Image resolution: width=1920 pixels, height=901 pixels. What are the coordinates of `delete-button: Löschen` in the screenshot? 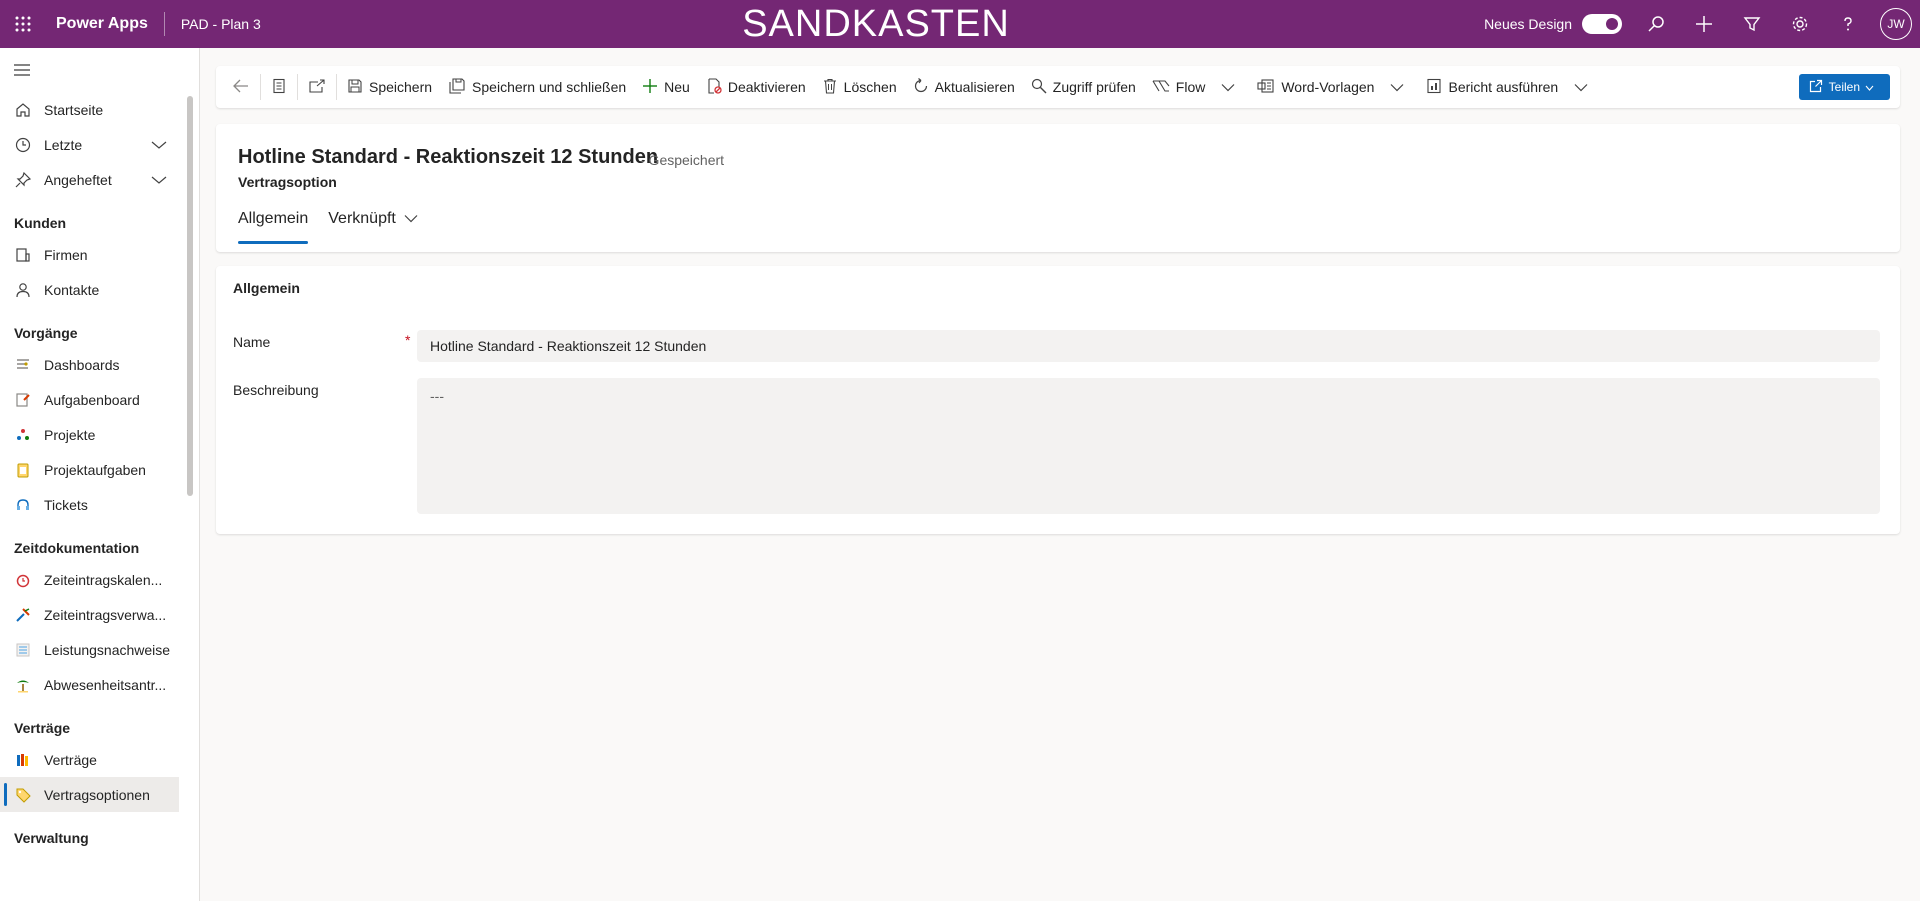 It's located at (859, 87).